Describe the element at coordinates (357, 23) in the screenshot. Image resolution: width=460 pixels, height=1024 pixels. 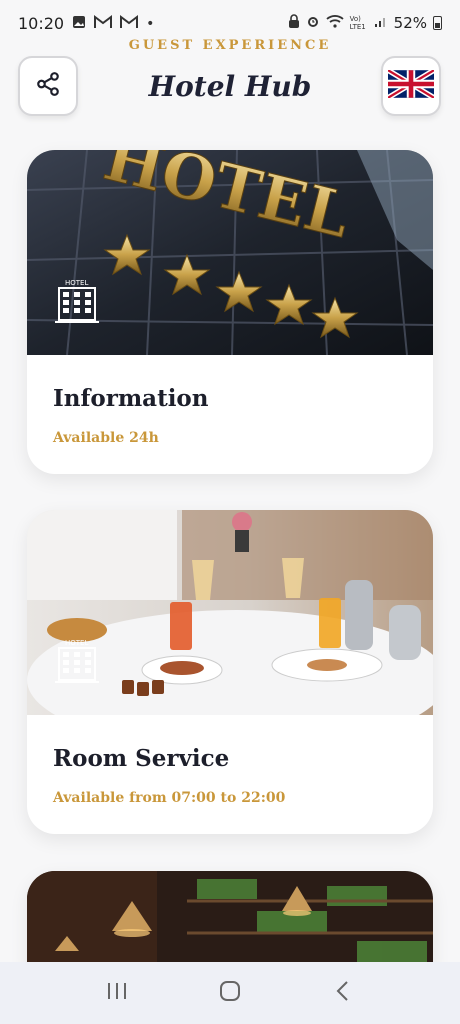
I see `network-label: Vo) LTE1` at that location.